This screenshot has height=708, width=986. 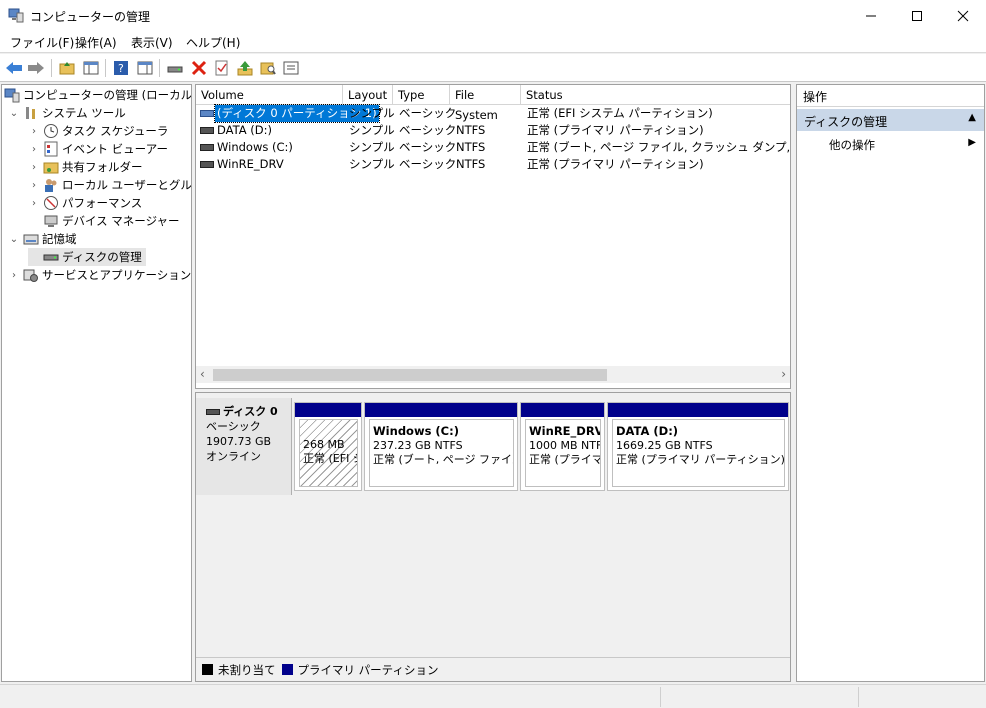 I want to click on back-button, so click(x=14, y=68).